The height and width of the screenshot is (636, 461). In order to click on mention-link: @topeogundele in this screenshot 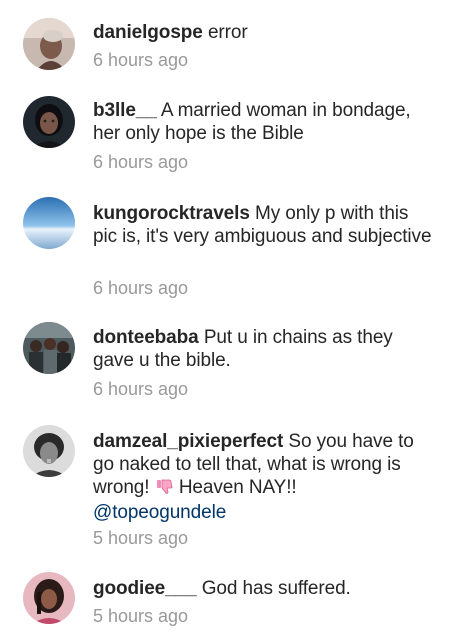, I will do `click(159, 512)`.